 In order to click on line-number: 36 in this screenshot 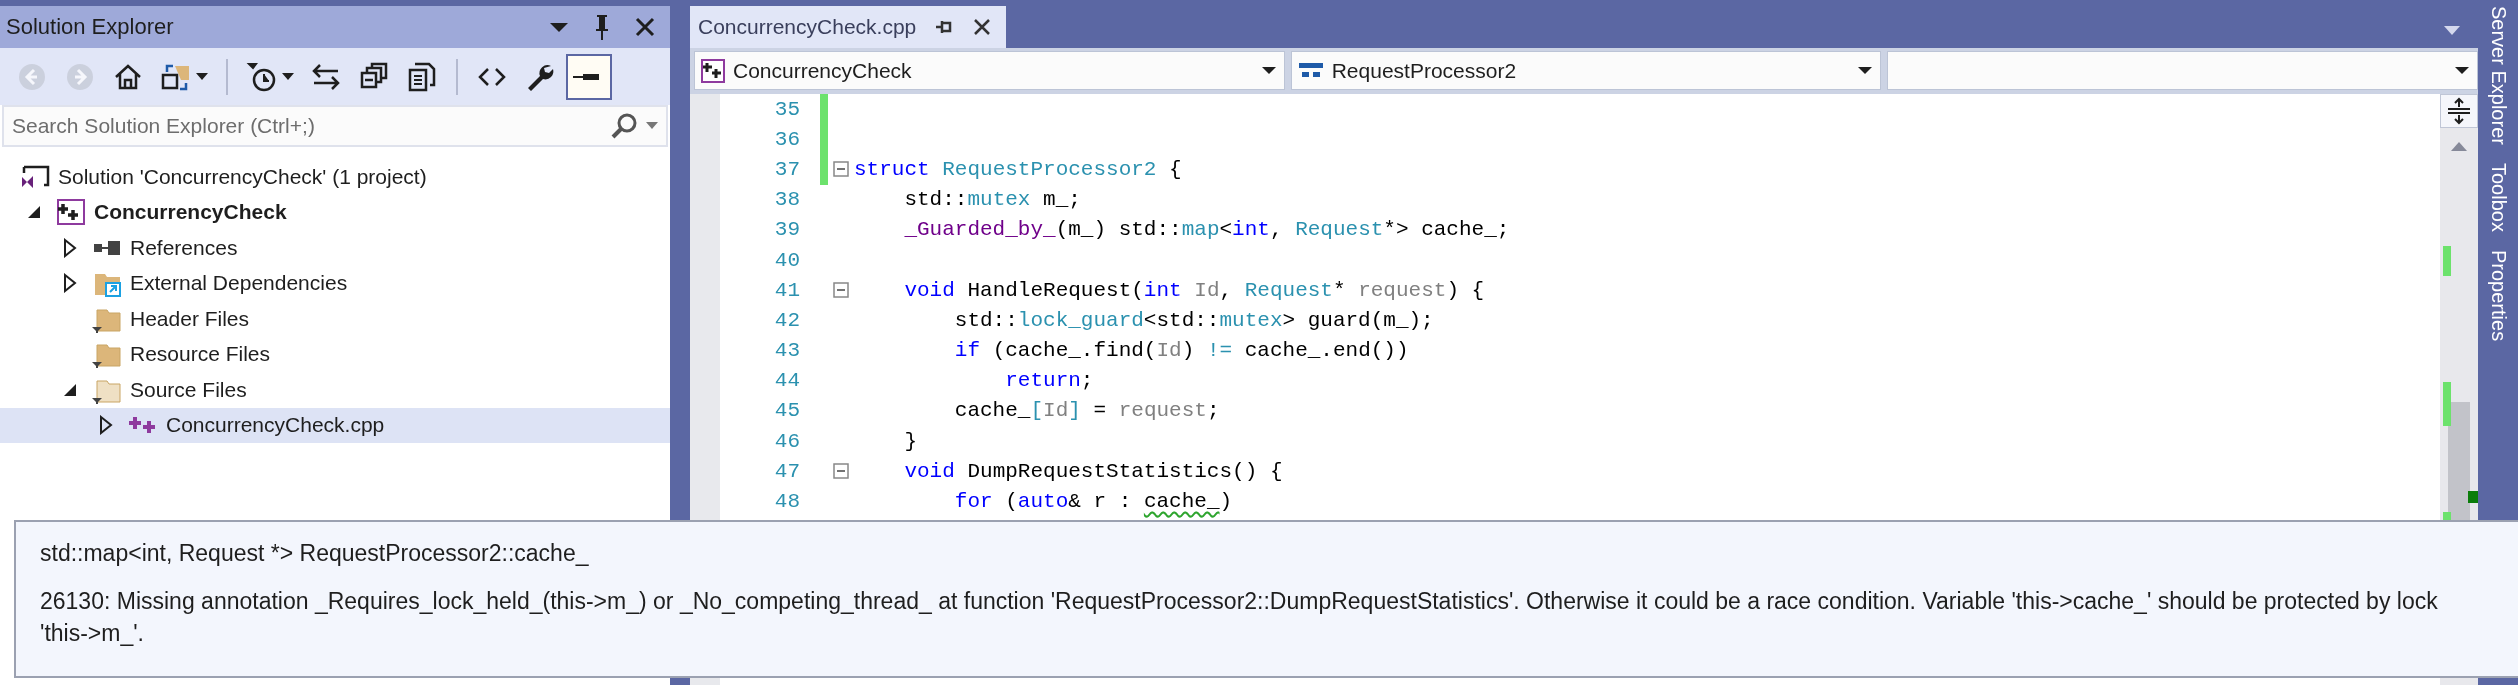, I will do `click(786, 139)`.